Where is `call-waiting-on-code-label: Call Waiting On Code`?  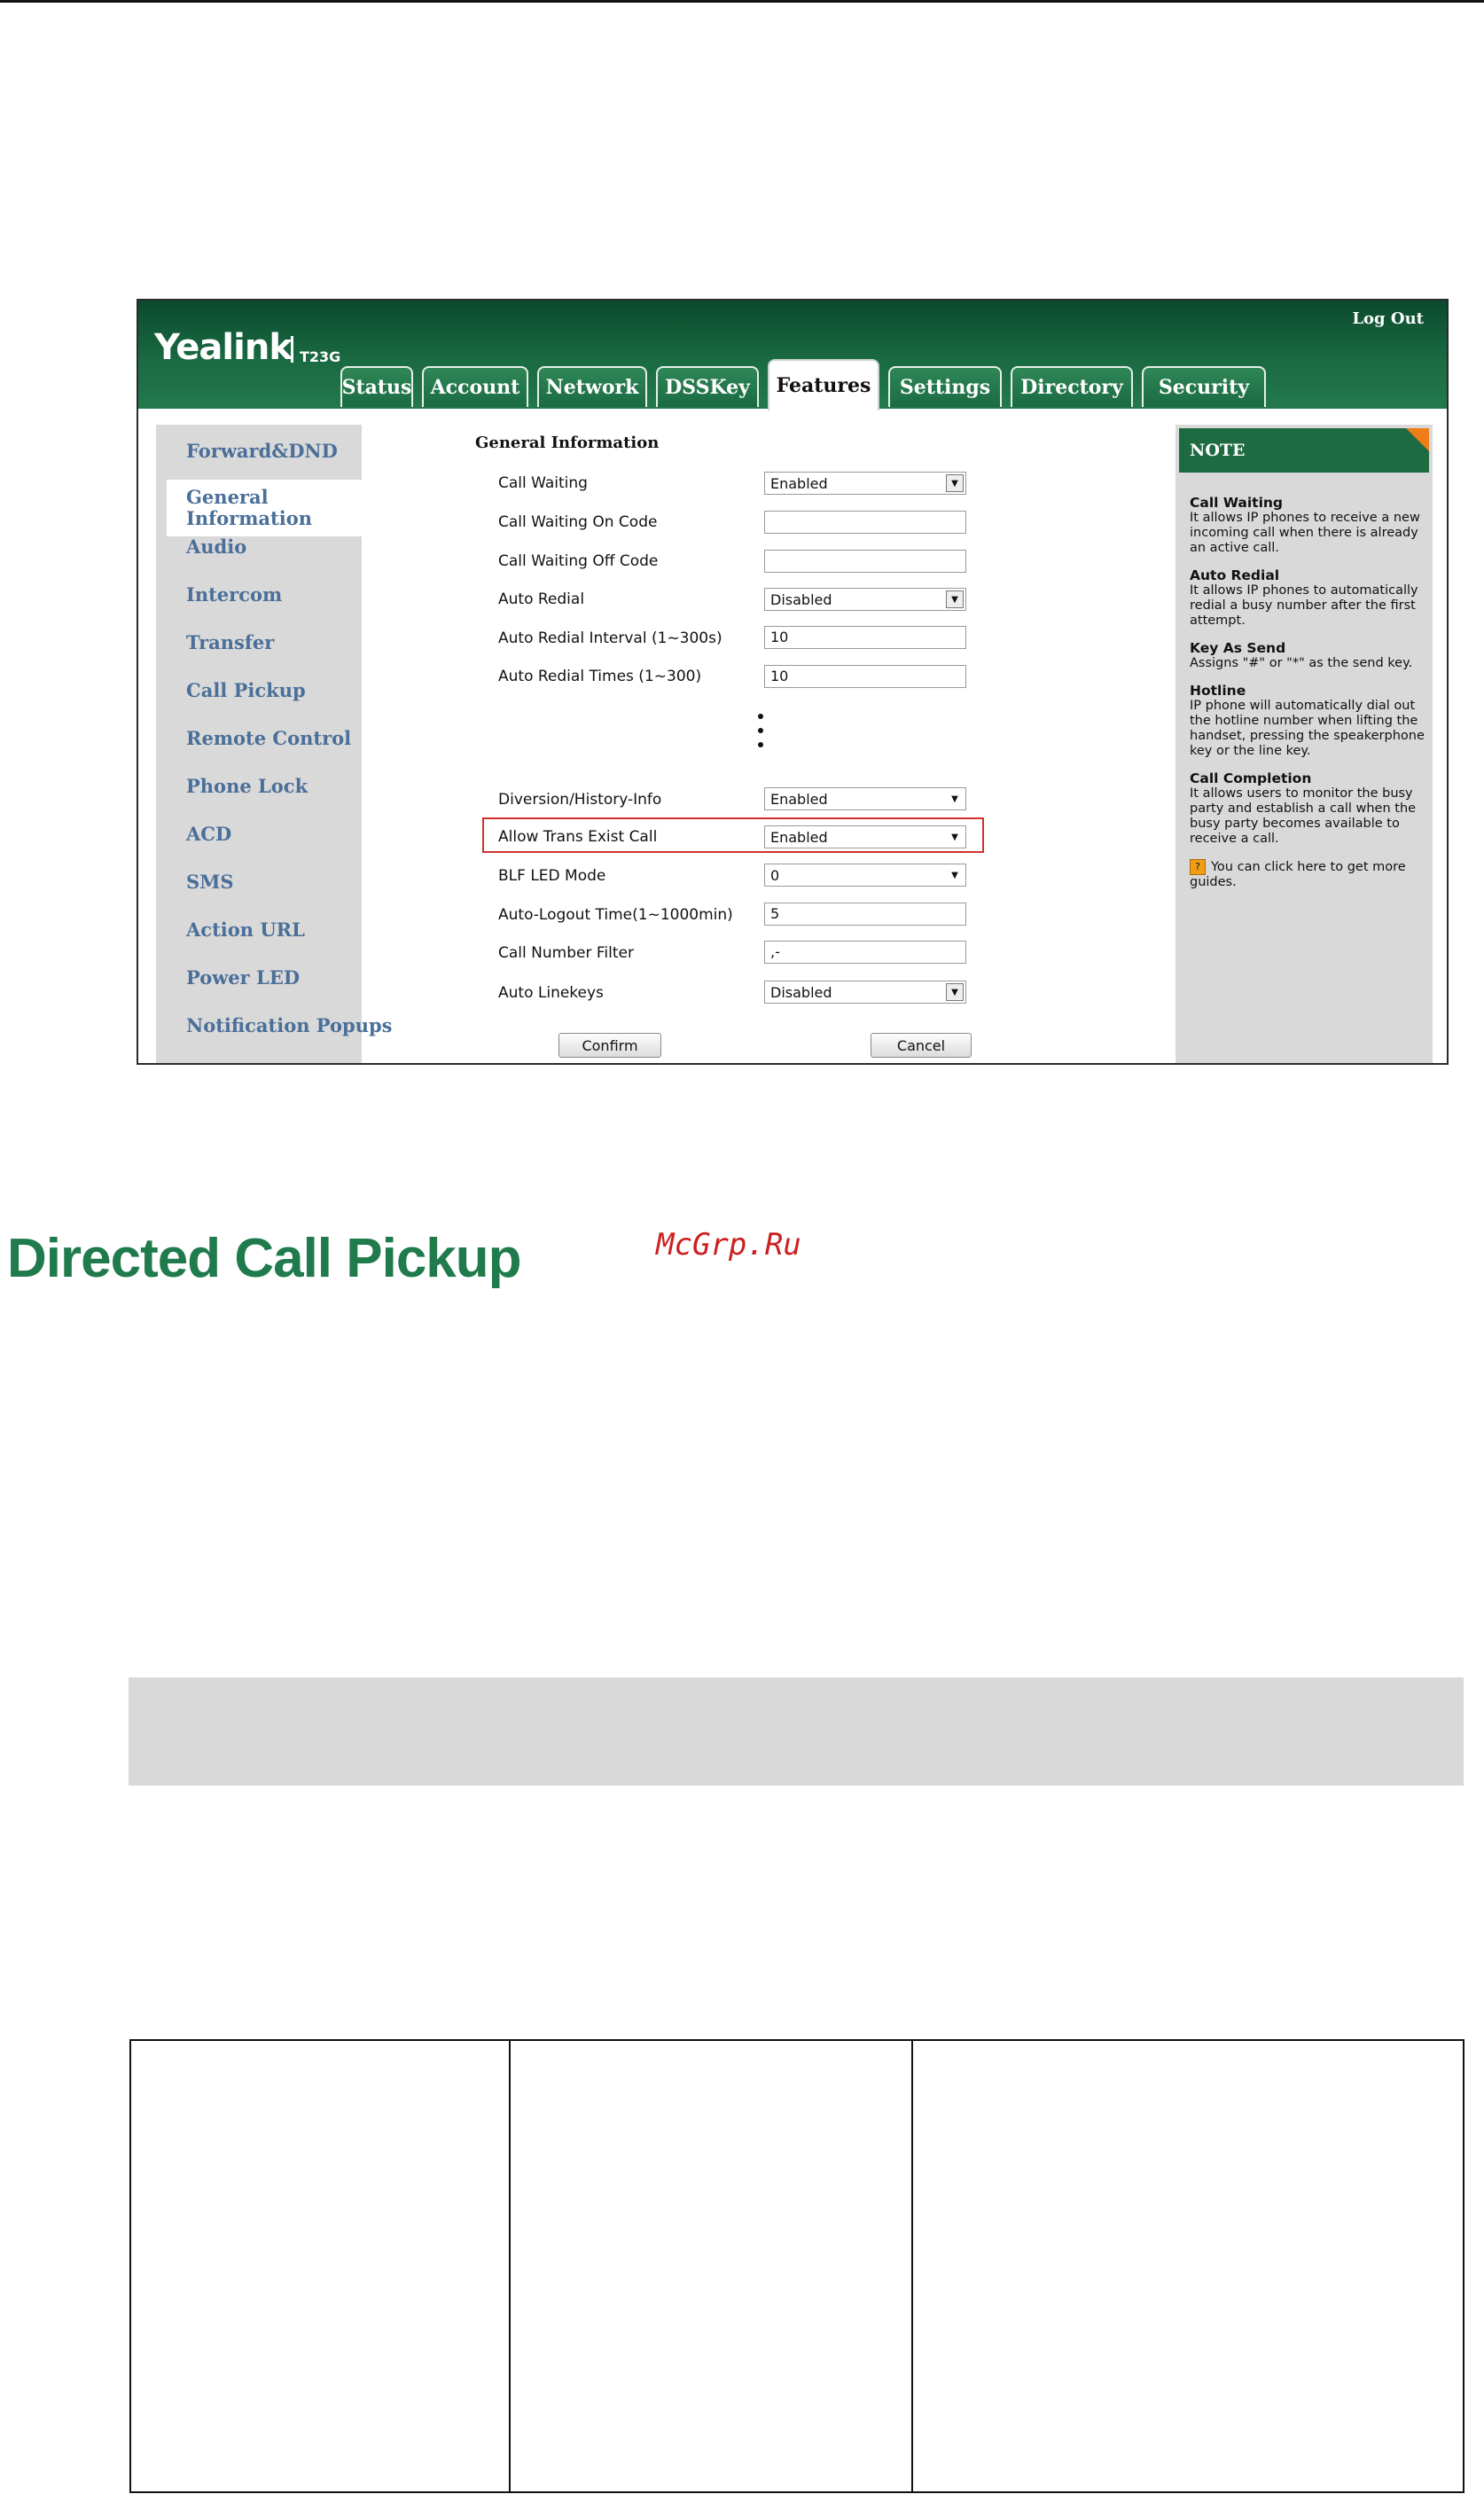 call-waiting-on-code-label: Call Waiting On Code is located at coordinates (578, 522).